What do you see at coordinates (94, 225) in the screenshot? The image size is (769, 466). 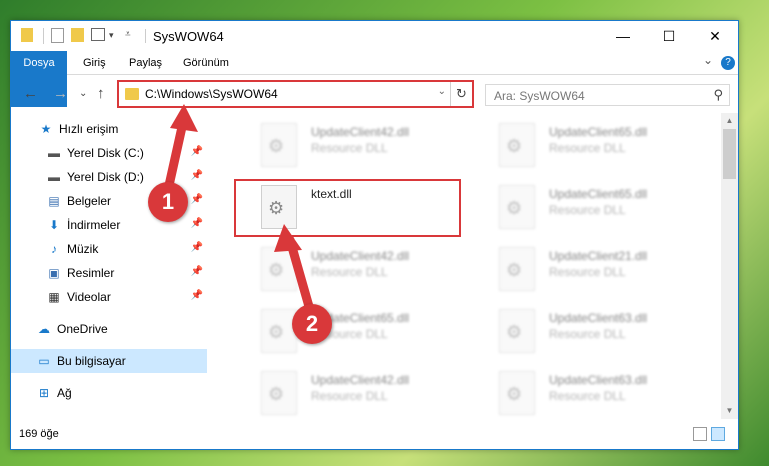 I see `sidebar-item-label: İndirmeler` at bounding box center [94, 225].